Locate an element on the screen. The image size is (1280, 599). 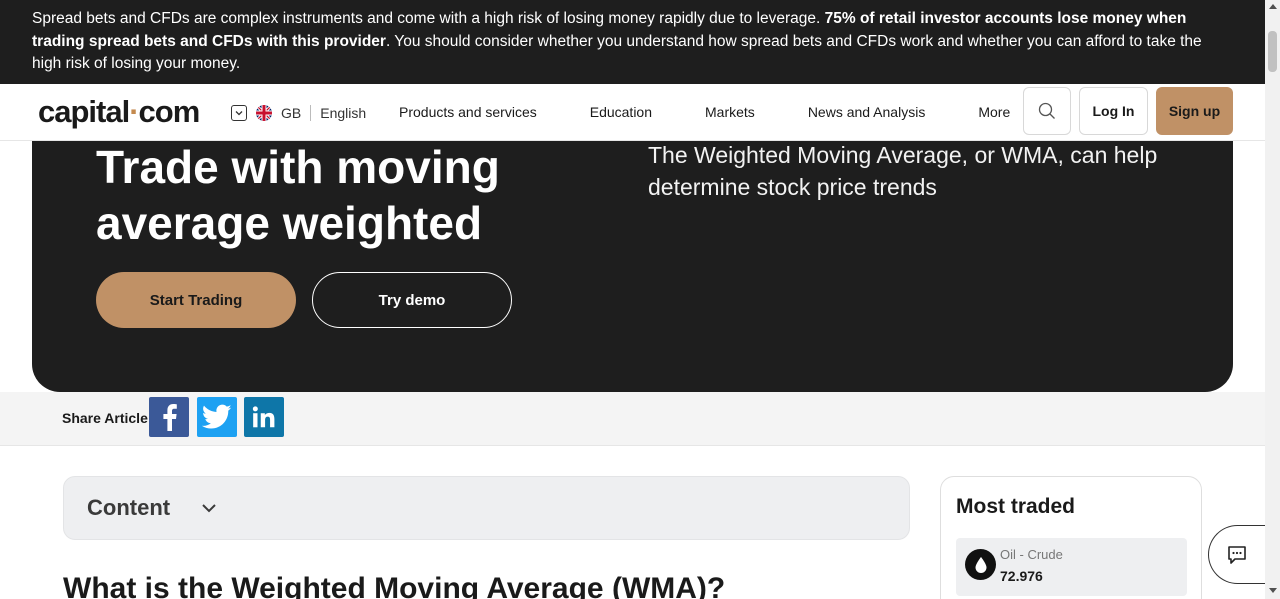
share-label: Share Article is located at coordinates (105, 418).